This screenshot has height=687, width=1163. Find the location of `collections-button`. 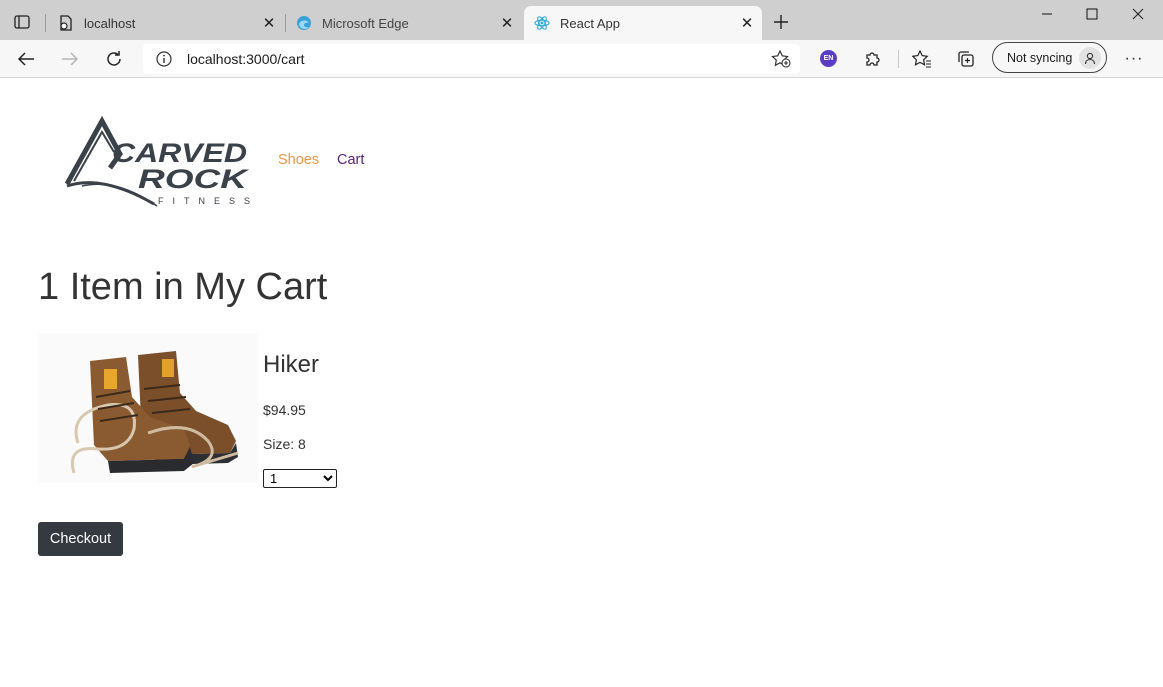

collections-button is located at coordinates (966, 59).